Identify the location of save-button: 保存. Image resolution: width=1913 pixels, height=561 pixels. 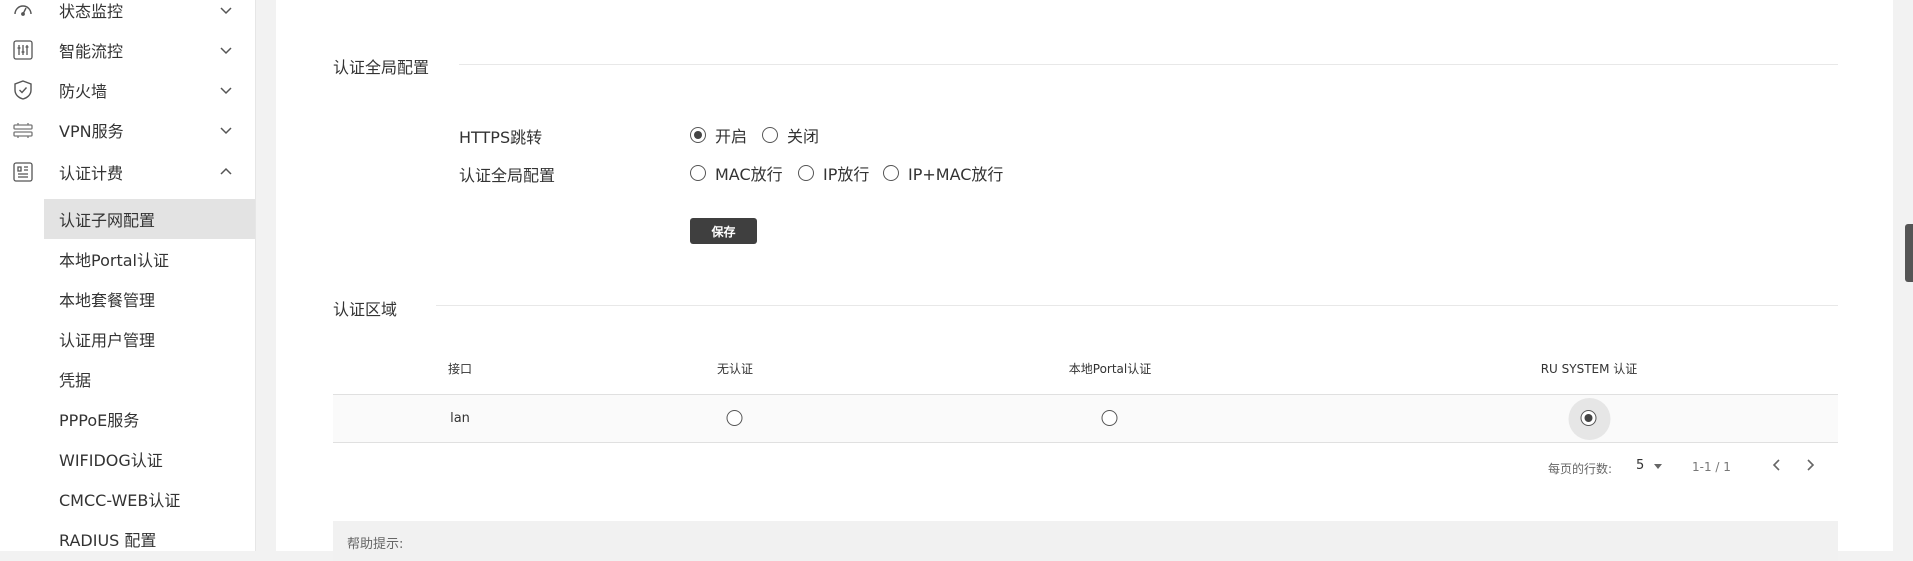
(723, 231).